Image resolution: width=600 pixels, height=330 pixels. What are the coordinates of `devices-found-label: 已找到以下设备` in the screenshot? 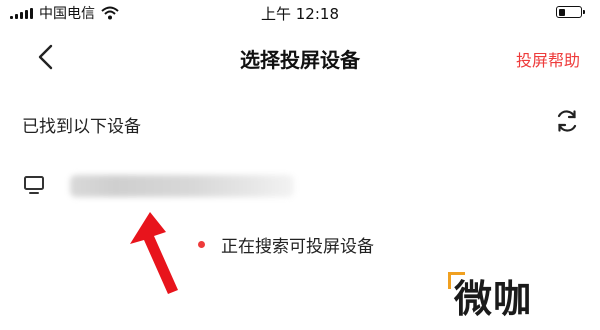 It's located at (81, 127).